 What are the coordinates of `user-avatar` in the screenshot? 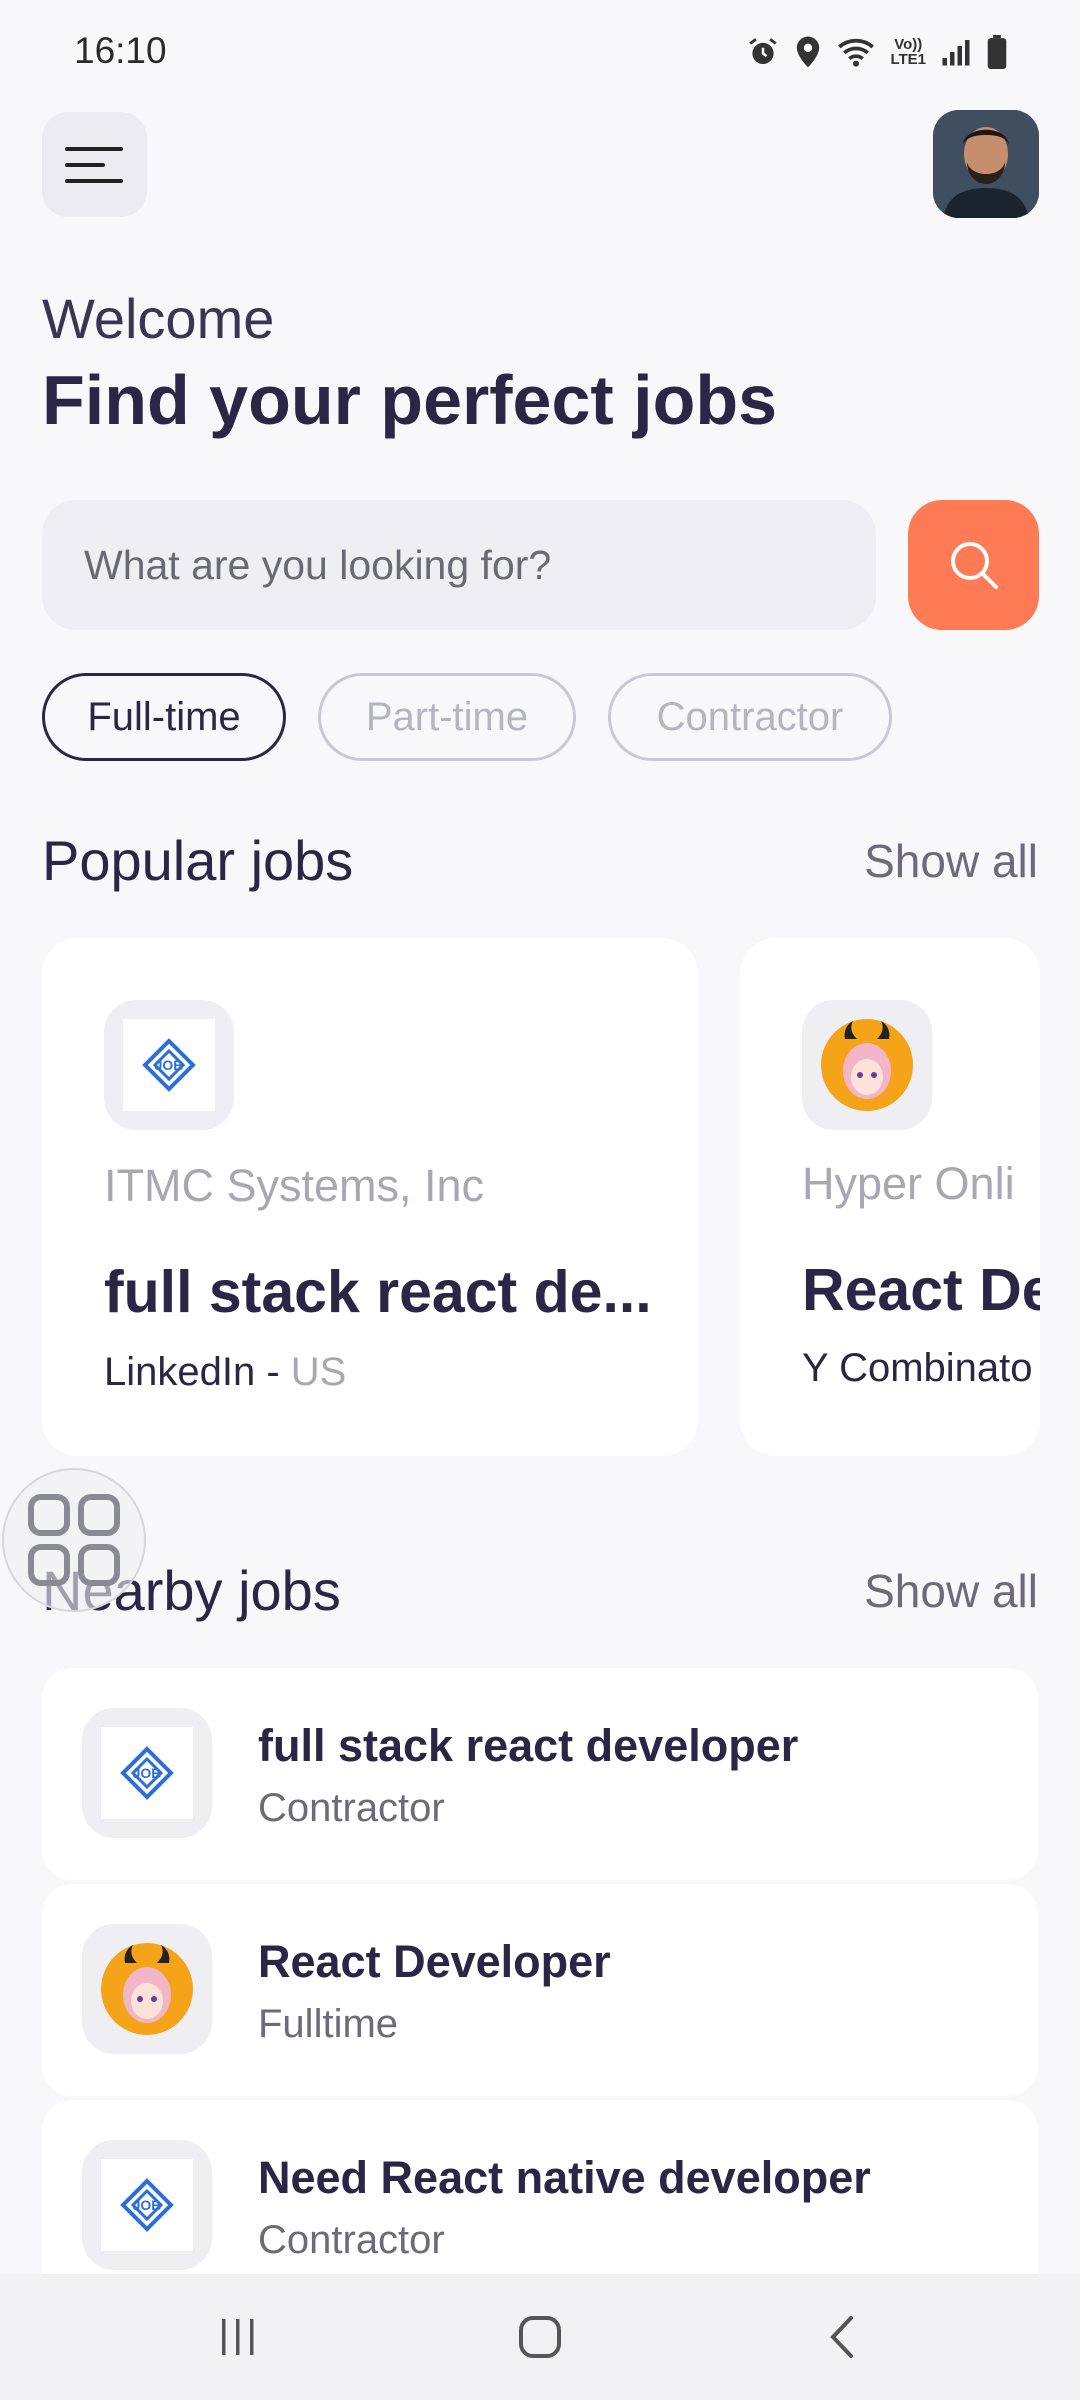 It's located at (986, 164).